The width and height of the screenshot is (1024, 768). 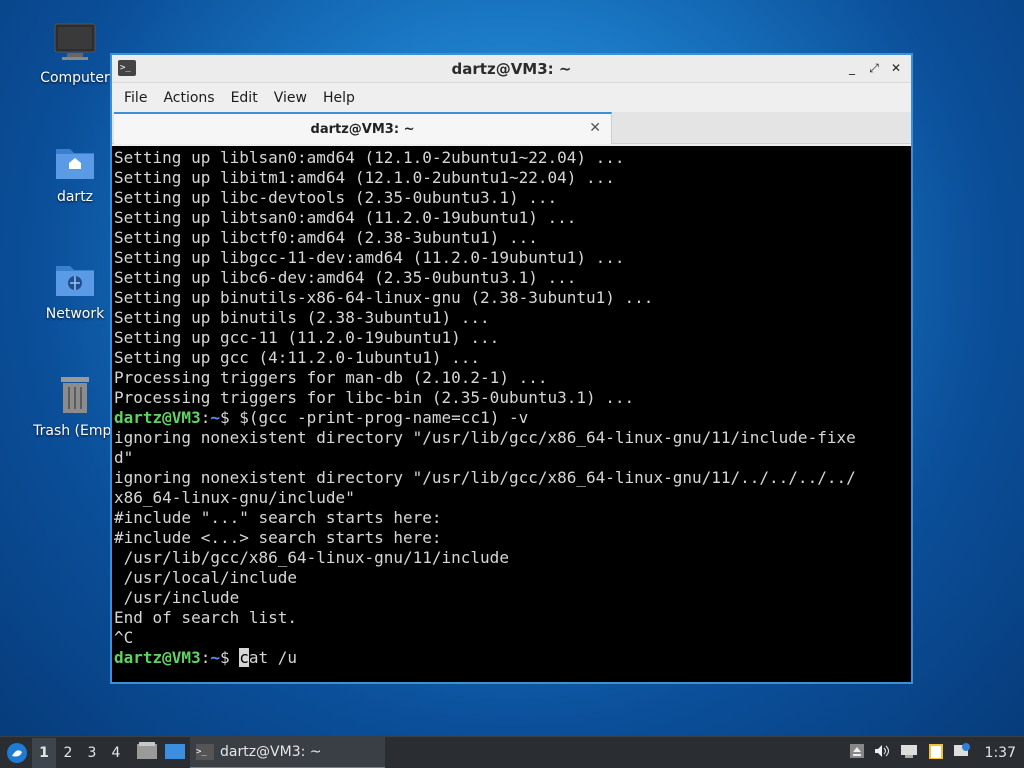 I want to click on command-text: $(gcc -print-prog-name=cc1) -v, so click(x=384, y=417).